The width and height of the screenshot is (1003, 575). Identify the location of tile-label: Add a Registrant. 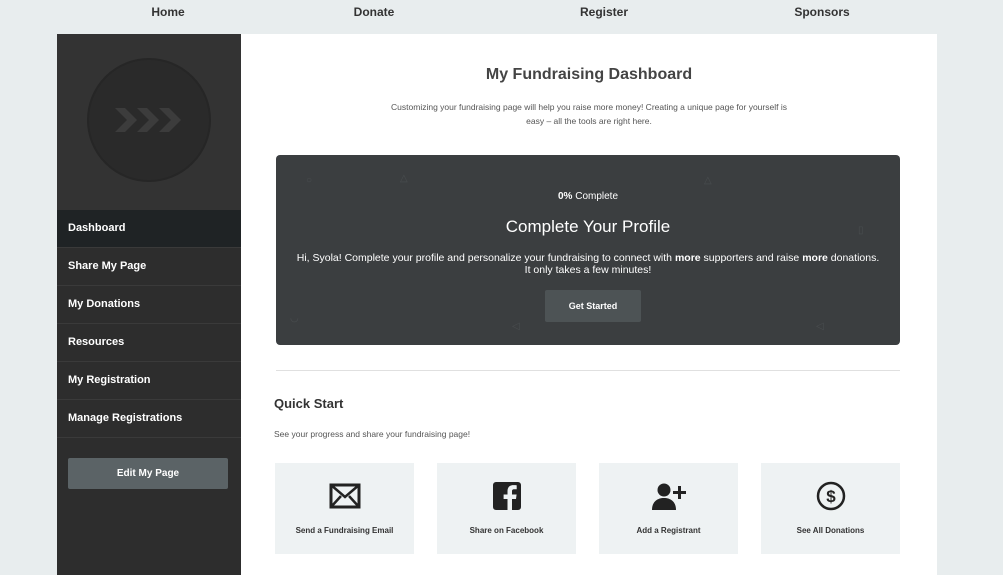
(668, 530).